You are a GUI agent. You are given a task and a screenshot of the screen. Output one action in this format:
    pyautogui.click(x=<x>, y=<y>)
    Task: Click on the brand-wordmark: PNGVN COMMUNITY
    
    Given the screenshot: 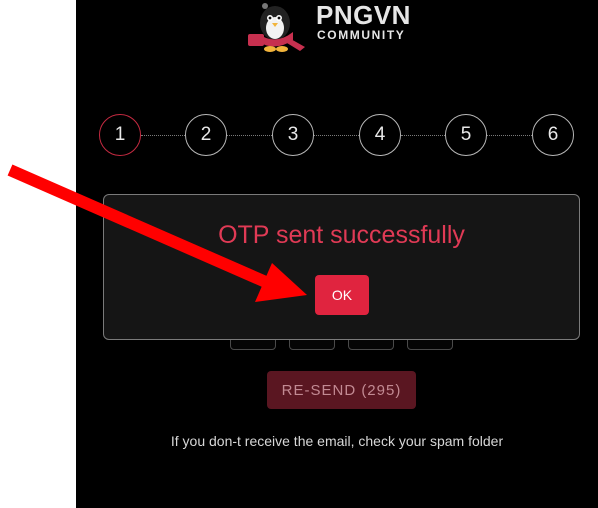 What is the action you would take?
    pyautogui.click(x=363, y=21)
    